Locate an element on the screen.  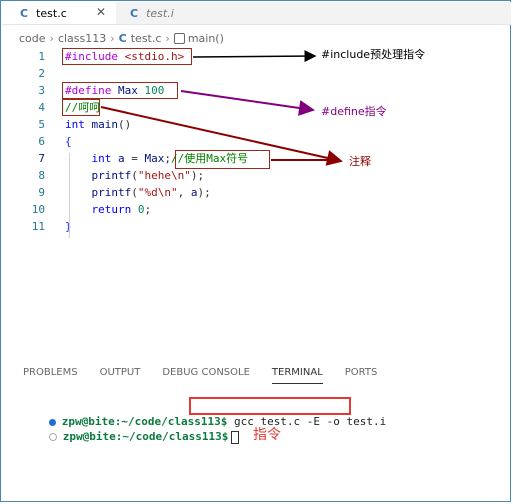
line-number: 11 is located at coordinates (38, 226).